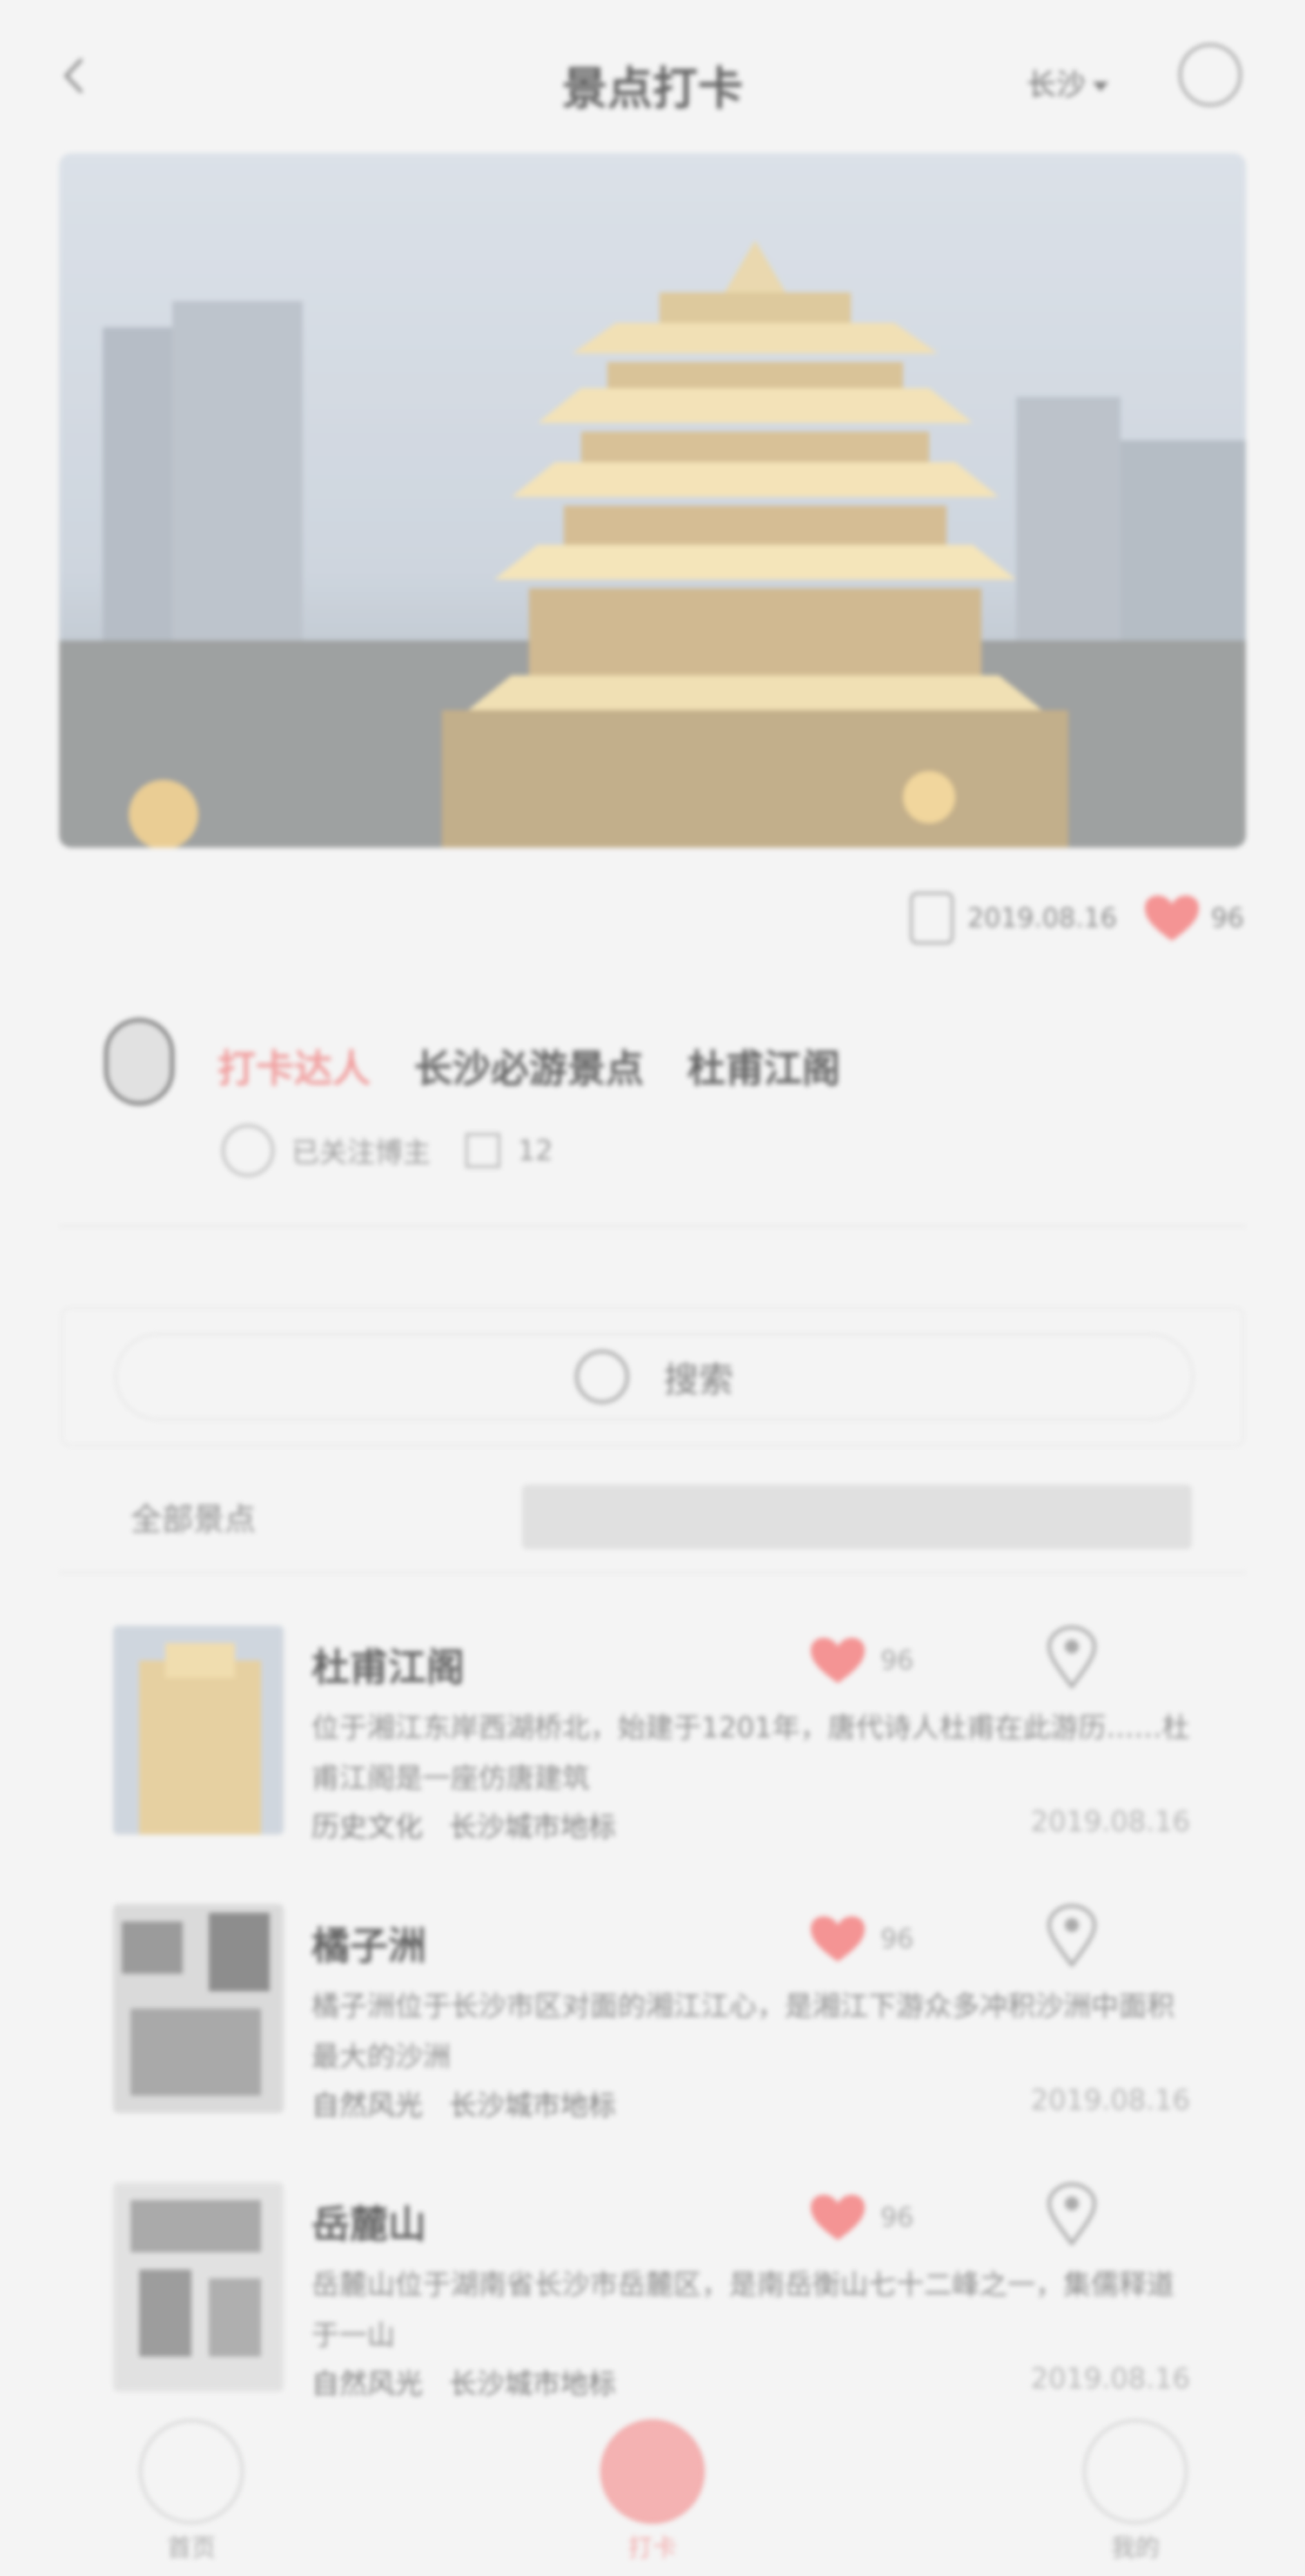  What do you see at coordinates (367, 1826) in the screenshot?
I see `item-category: 历史文化` at bounding box center [367, 1826].